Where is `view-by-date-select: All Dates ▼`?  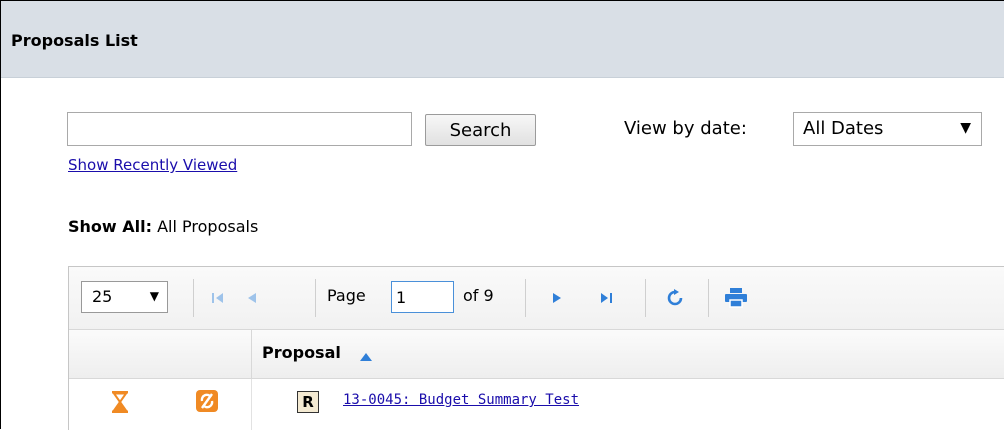
view-by-date-select: All Dates ▼ is located at coordinates (887, 129).